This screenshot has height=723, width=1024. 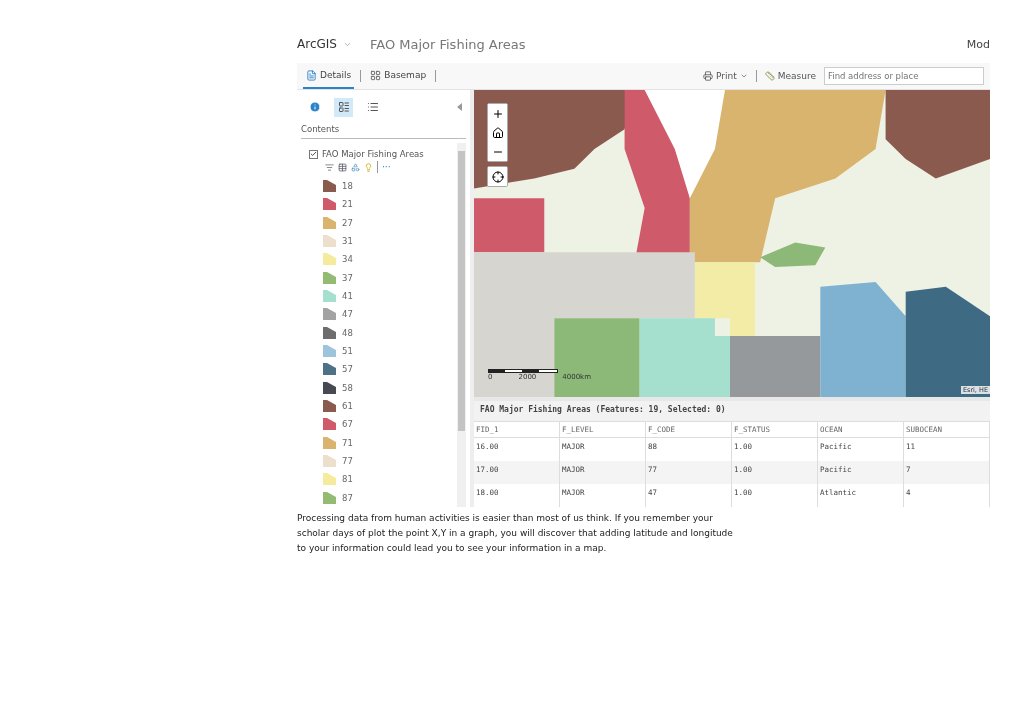 What do you see at coordinates (725, 76) in the screenshot?
I see `print-button: Print` at bounding box center [725, 76].